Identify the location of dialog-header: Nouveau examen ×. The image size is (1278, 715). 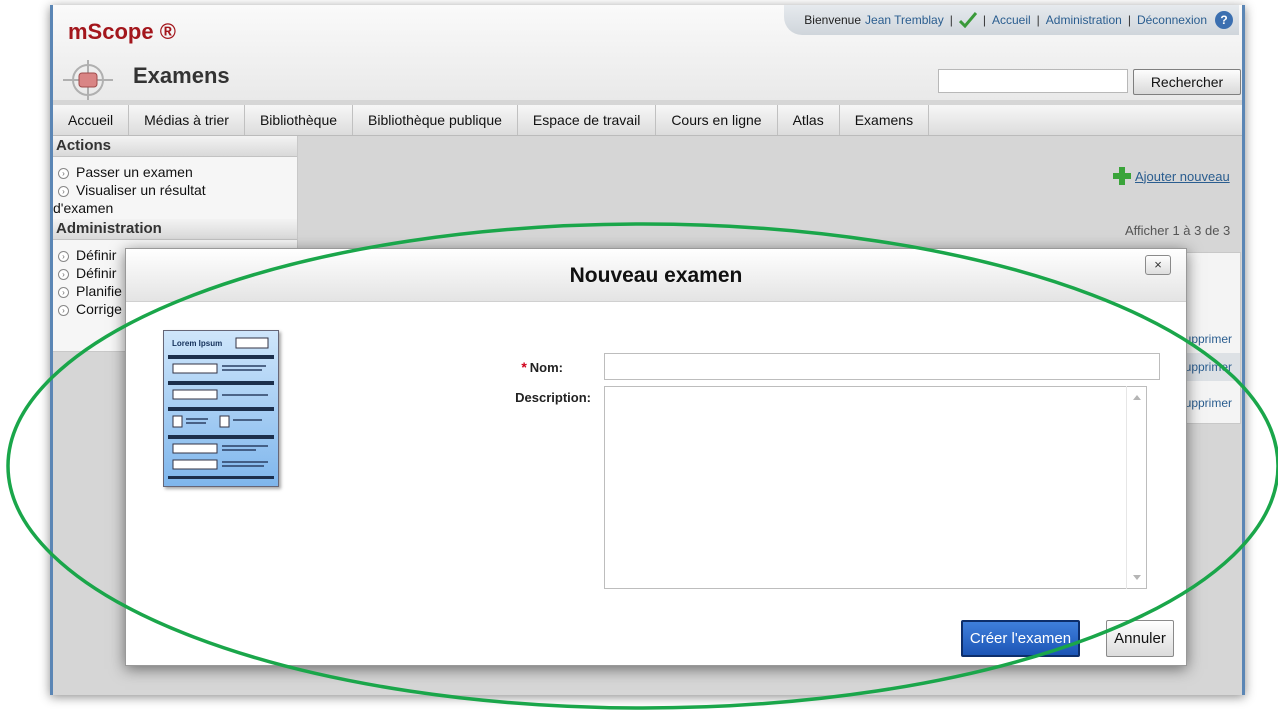
(656, 275).